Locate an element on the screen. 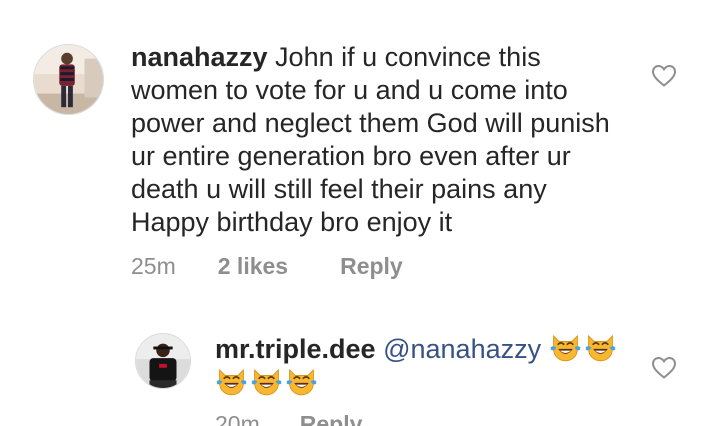 This screenshot has width=720, height=426. comment-likes: 2 likes is located at coordinates (253, 266).